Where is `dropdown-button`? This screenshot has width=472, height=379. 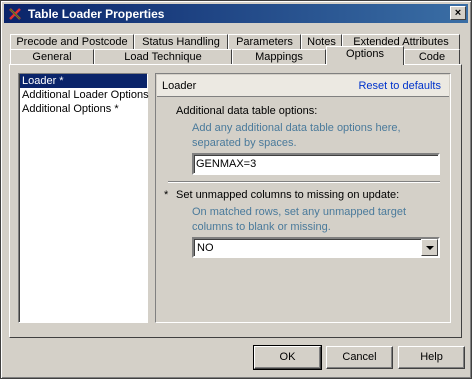
dropdown-button is located at coordinates (429, 247).